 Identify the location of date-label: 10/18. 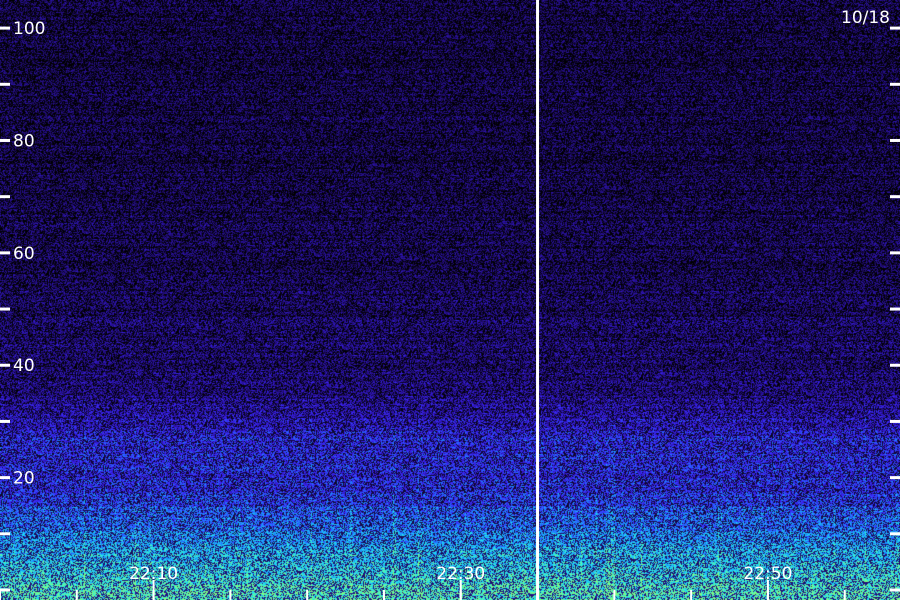
(865, 18).